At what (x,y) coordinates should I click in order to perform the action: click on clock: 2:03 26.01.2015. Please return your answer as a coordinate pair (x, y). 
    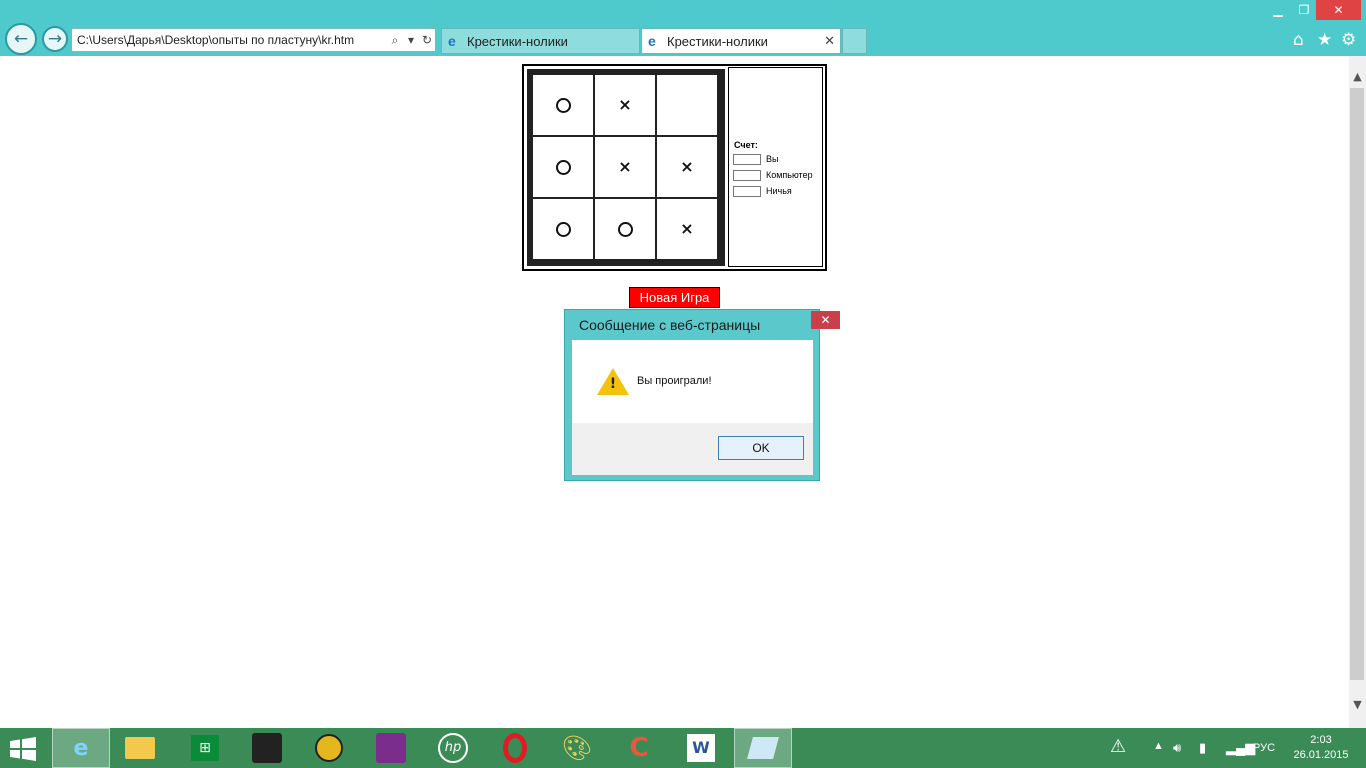
    Looking at the image, I should click on (1321, 748).